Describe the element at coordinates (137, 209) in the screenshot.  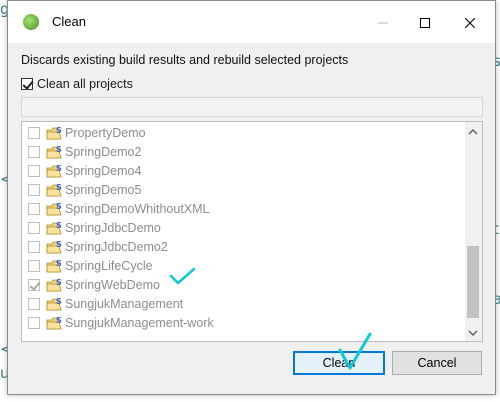
I see `project-name: SpringDemoWhithoutXML` at that location.